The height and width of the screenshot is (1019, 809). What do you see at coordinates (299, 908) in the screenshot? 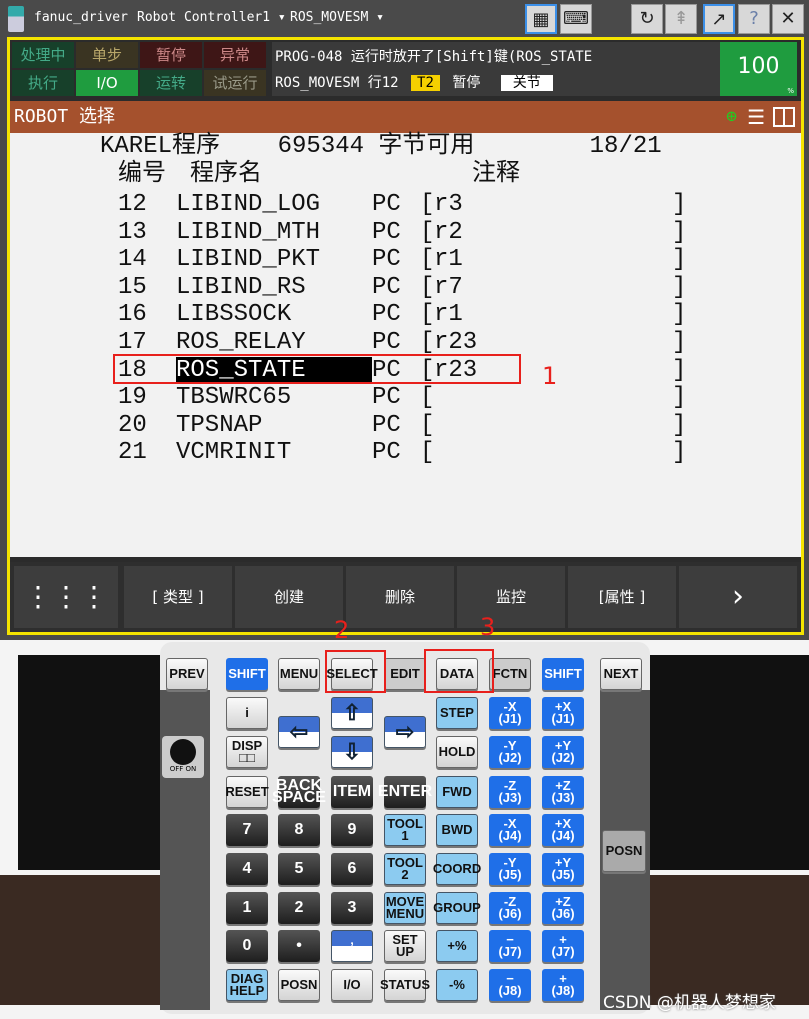
I see `key-2: 2` at bounding box center [299, 908].